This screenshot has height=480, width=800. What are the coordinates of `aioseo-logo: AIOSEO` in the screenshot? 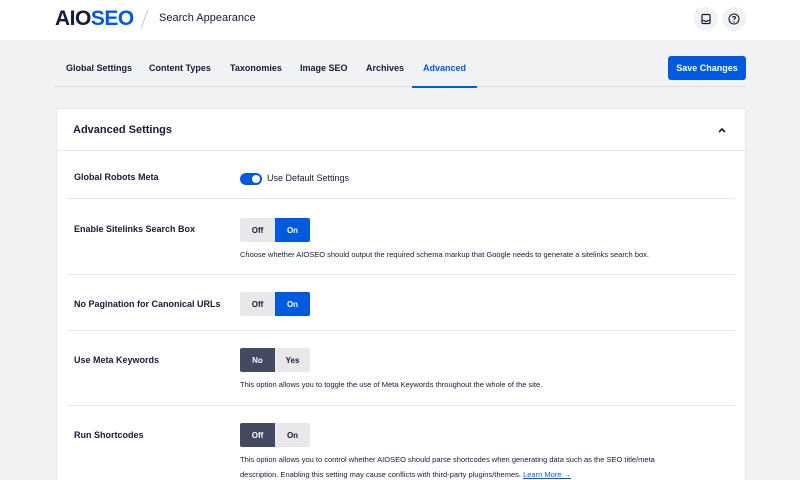 It's located at (94, 19).